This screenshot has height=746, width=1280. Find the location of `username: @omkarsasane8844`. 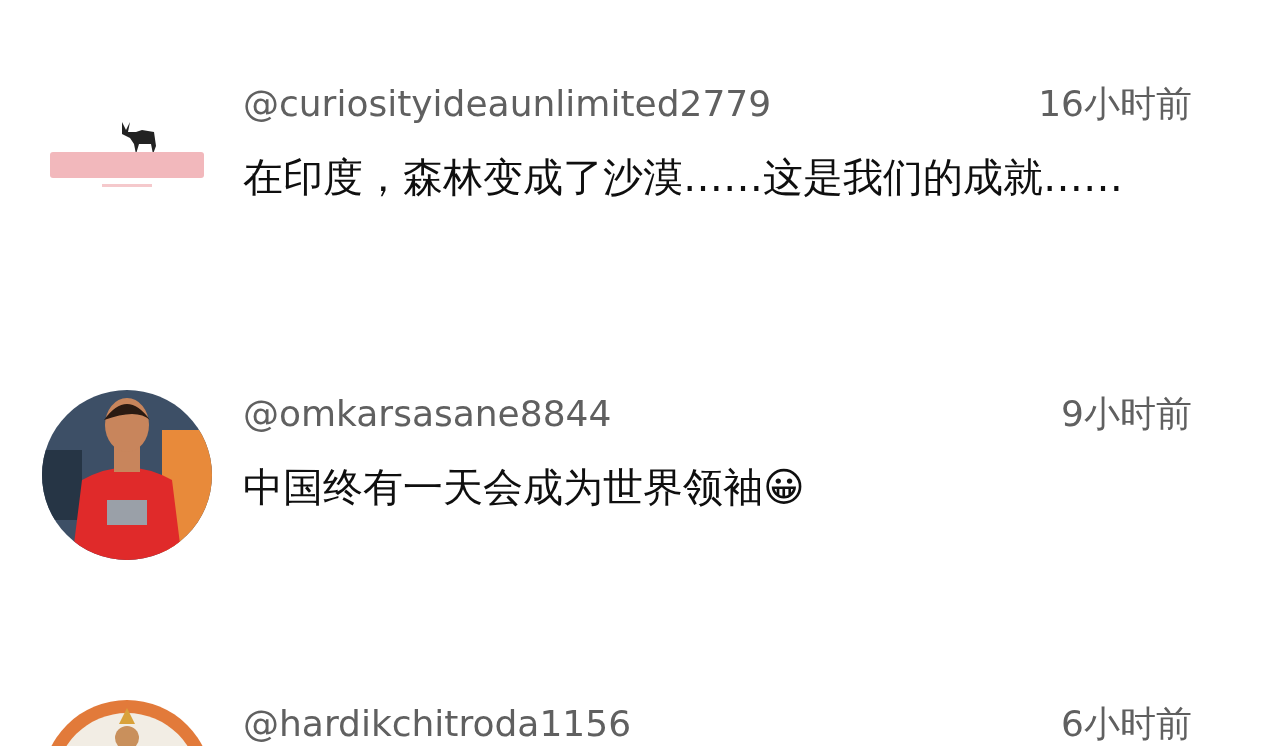

username: @omkarsasane8844 is located at coordinates (427, 414).